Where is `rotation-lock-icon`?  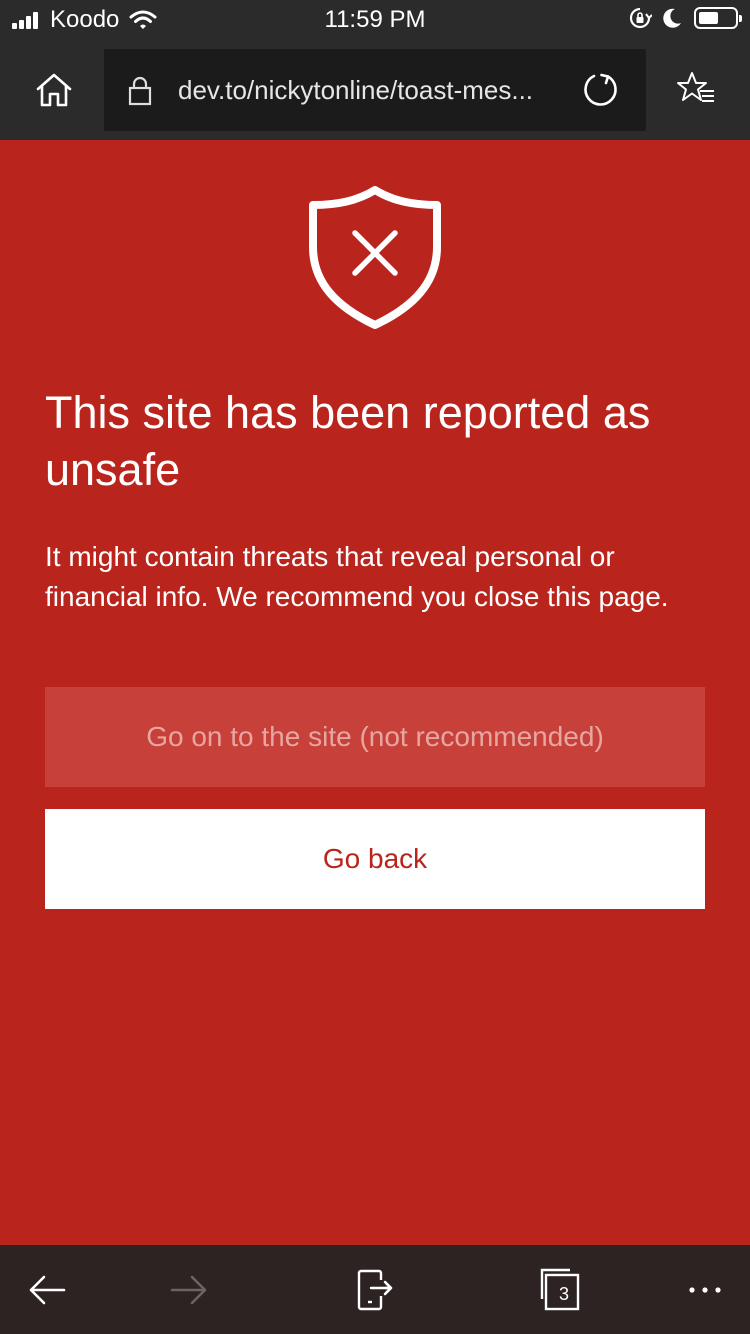 rotation-lock-icon is located at coordinates (640, 18).